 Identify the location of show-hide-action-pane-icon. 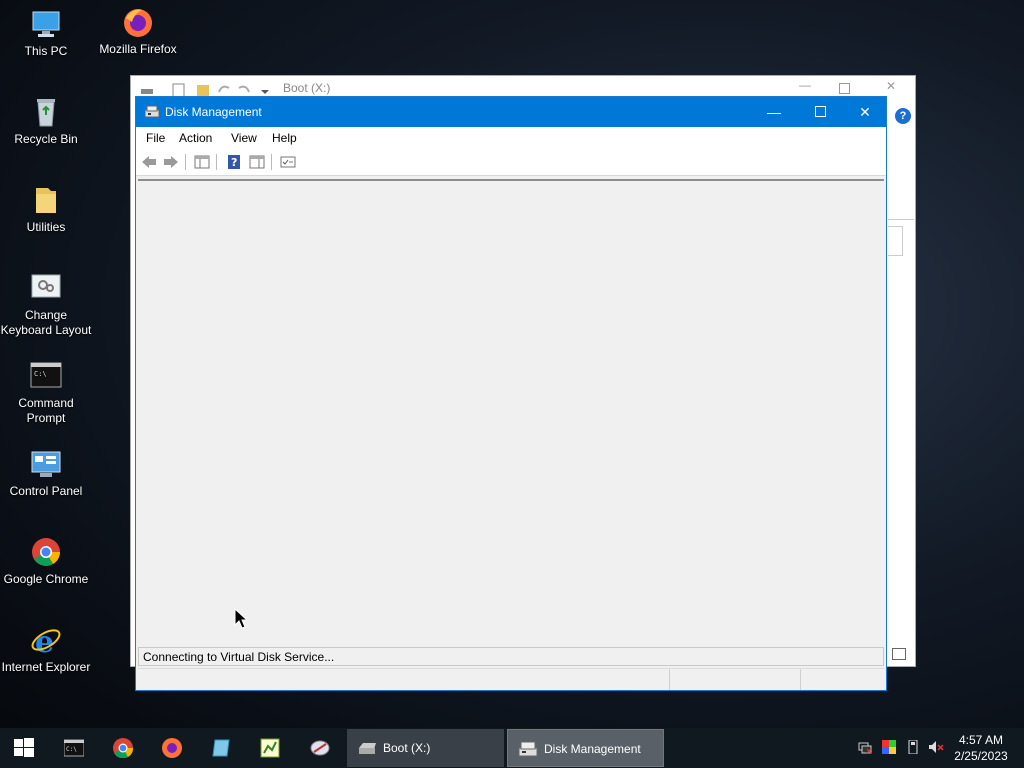
(257, 162).